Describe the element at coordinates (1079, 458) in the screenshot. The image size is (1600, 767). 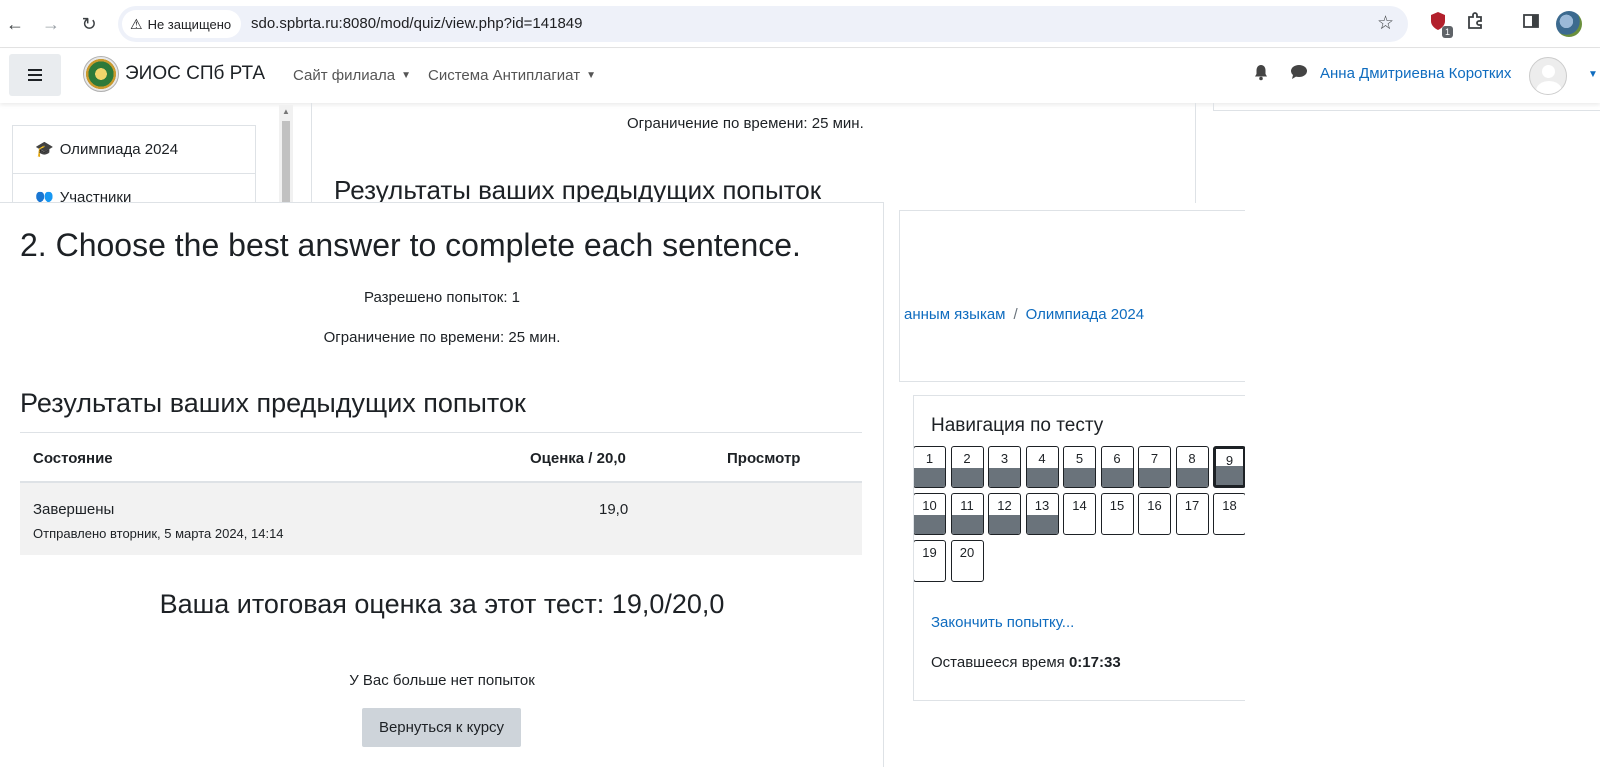
I see `question-number: 5` at that location.